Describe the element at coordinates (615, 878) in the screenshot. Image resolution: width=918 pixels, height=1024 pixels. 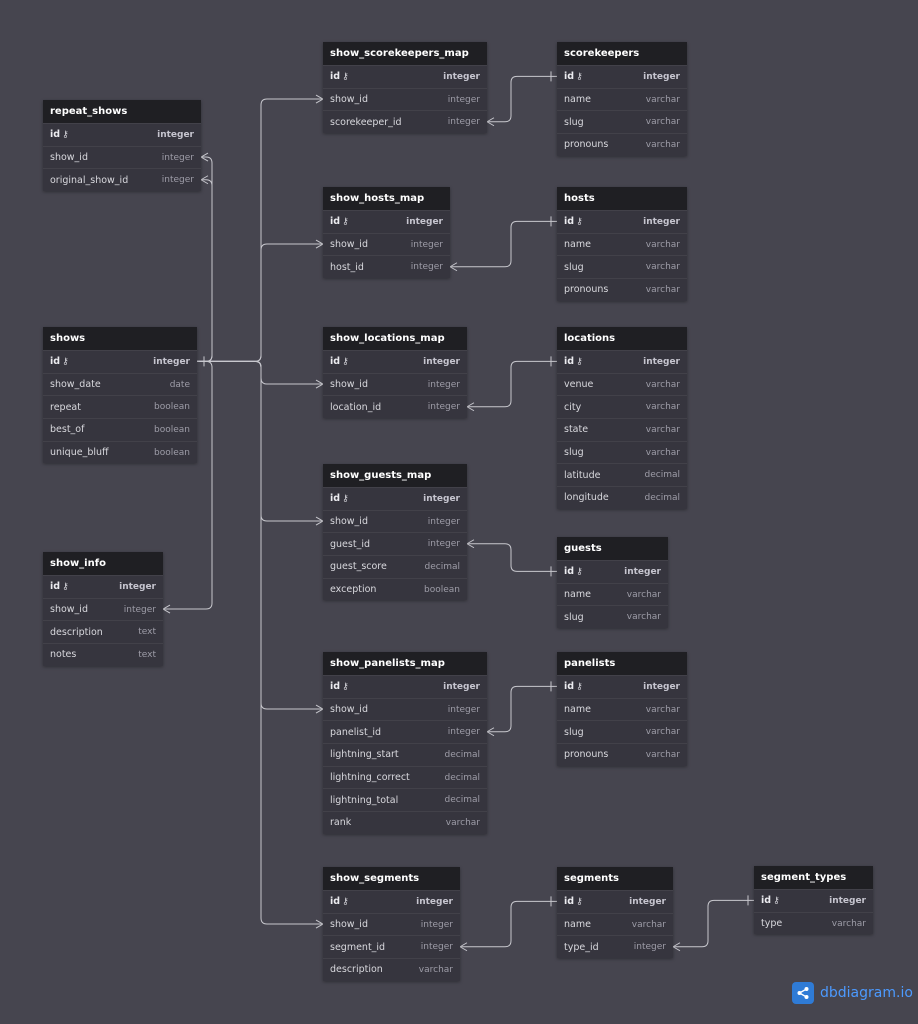
I see `table-header: segments` at that location.